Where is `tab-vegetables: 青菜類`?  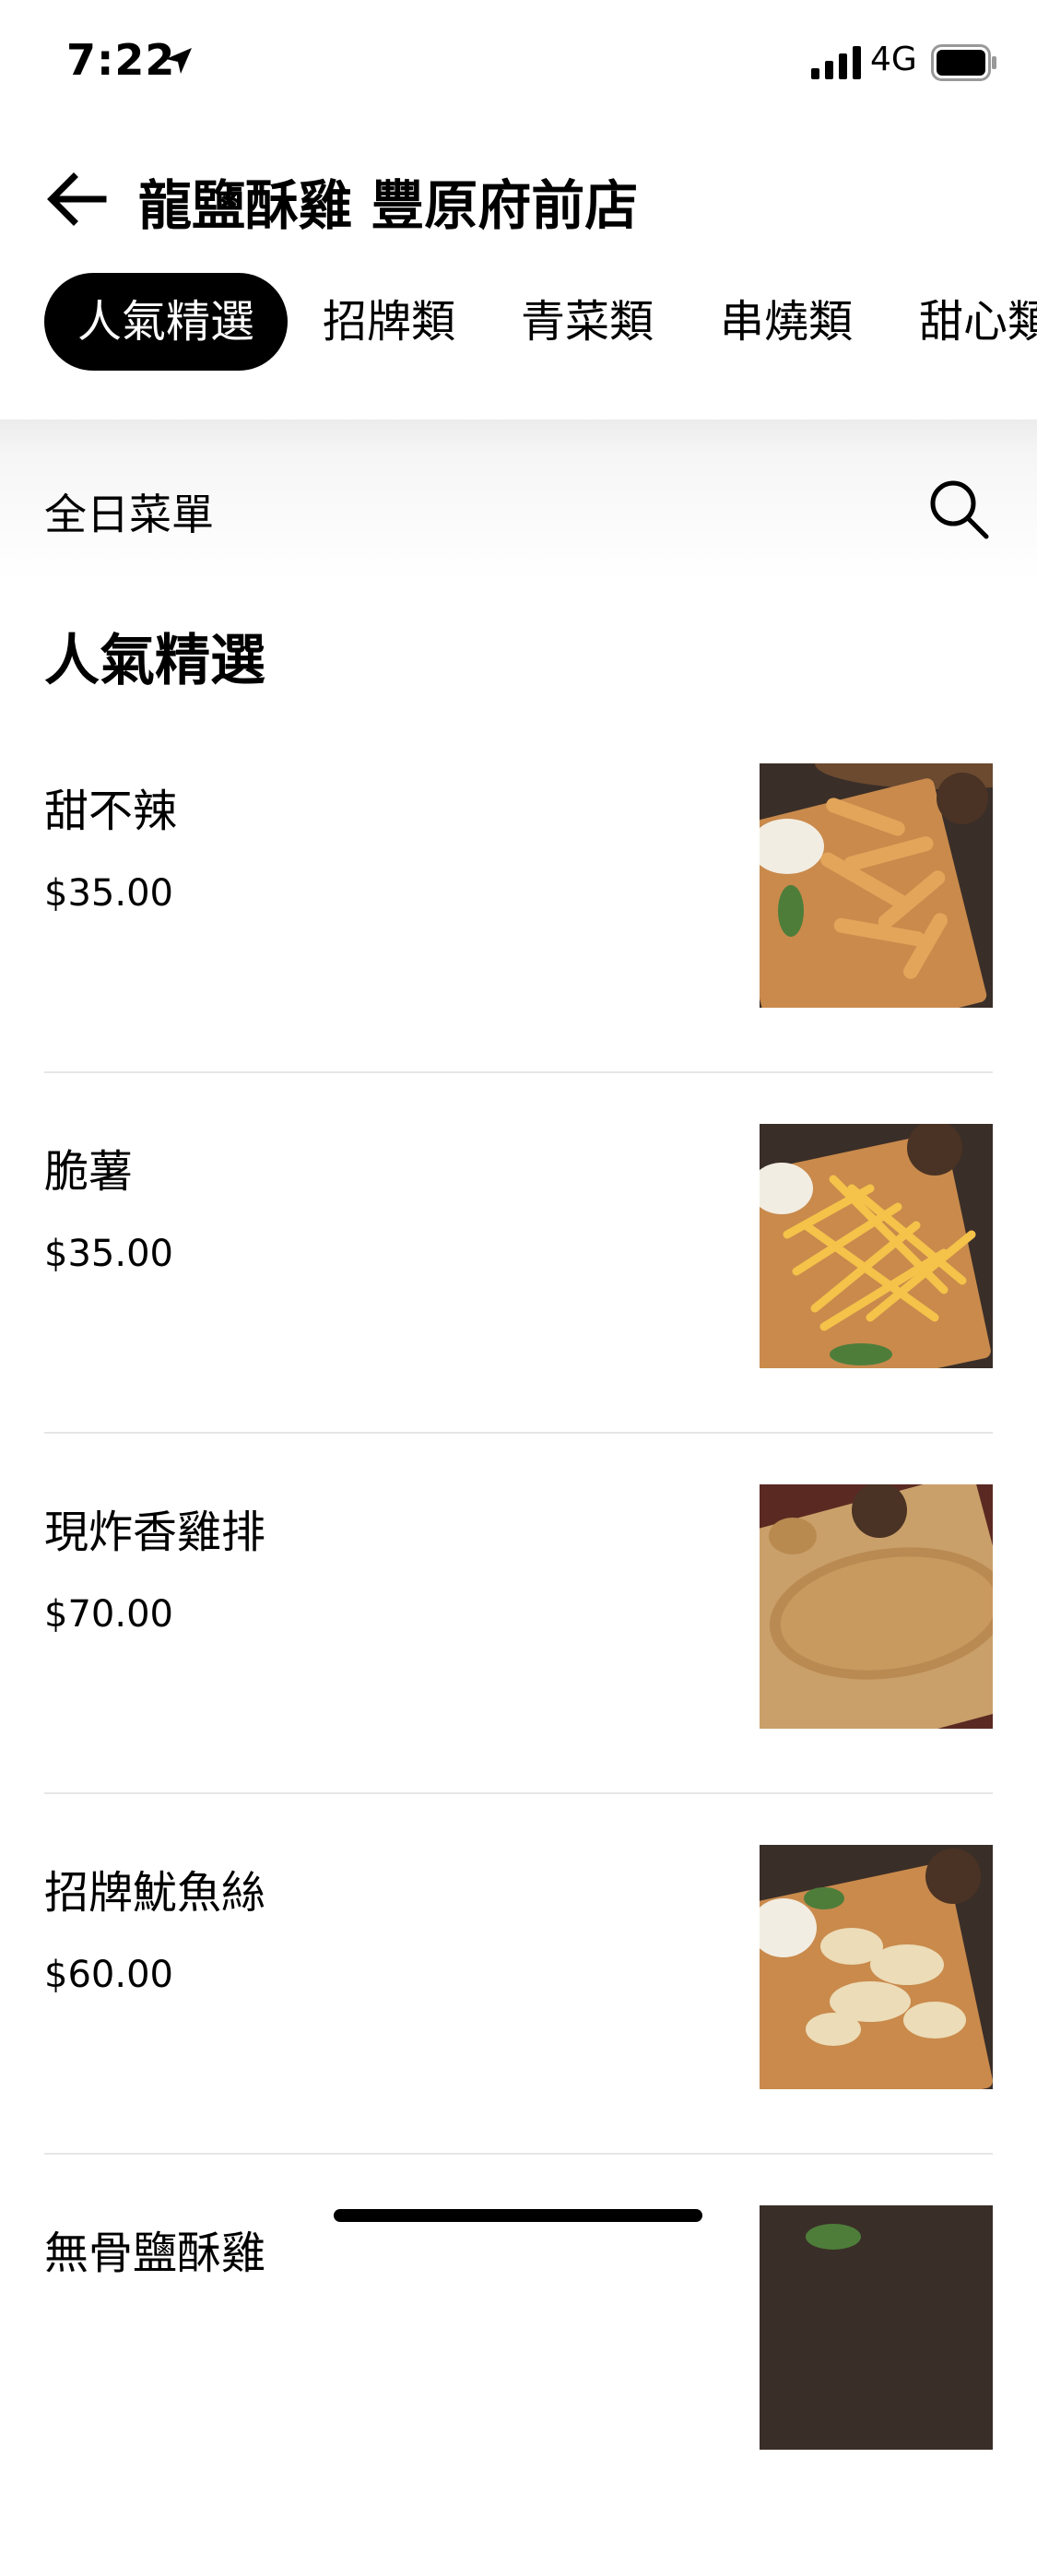
tab-vegetables: 青菜類 is located at coordinates (587, 322).